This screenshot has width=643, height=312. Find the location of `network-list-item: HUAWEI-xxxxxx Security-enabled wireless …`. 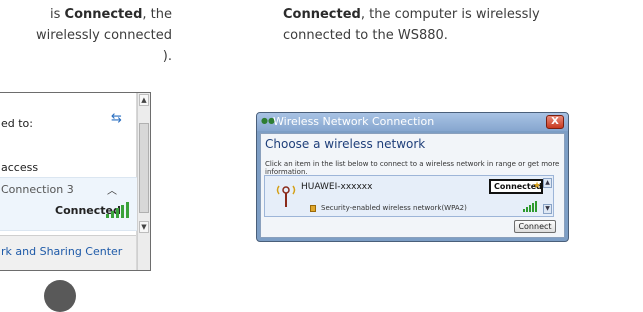

network-list-item: HUAWEI-xxxxxx Security-enabled wireless … is located at coordinates (409, 196).